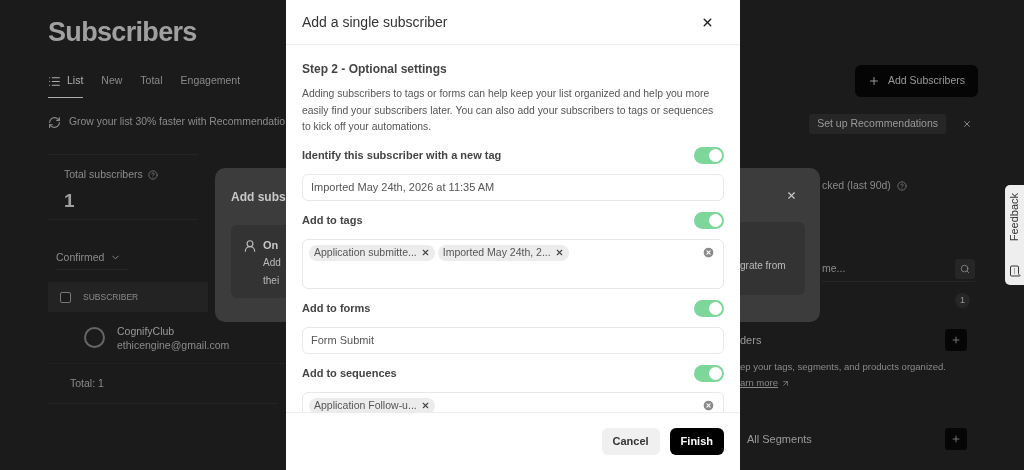 This screenshot has width=1024, height=470. What do you see at coordinates (877, 124) in the screenshot?
I see `recommendations-button: Set up Recommendations` at bounding box center [877, 124].